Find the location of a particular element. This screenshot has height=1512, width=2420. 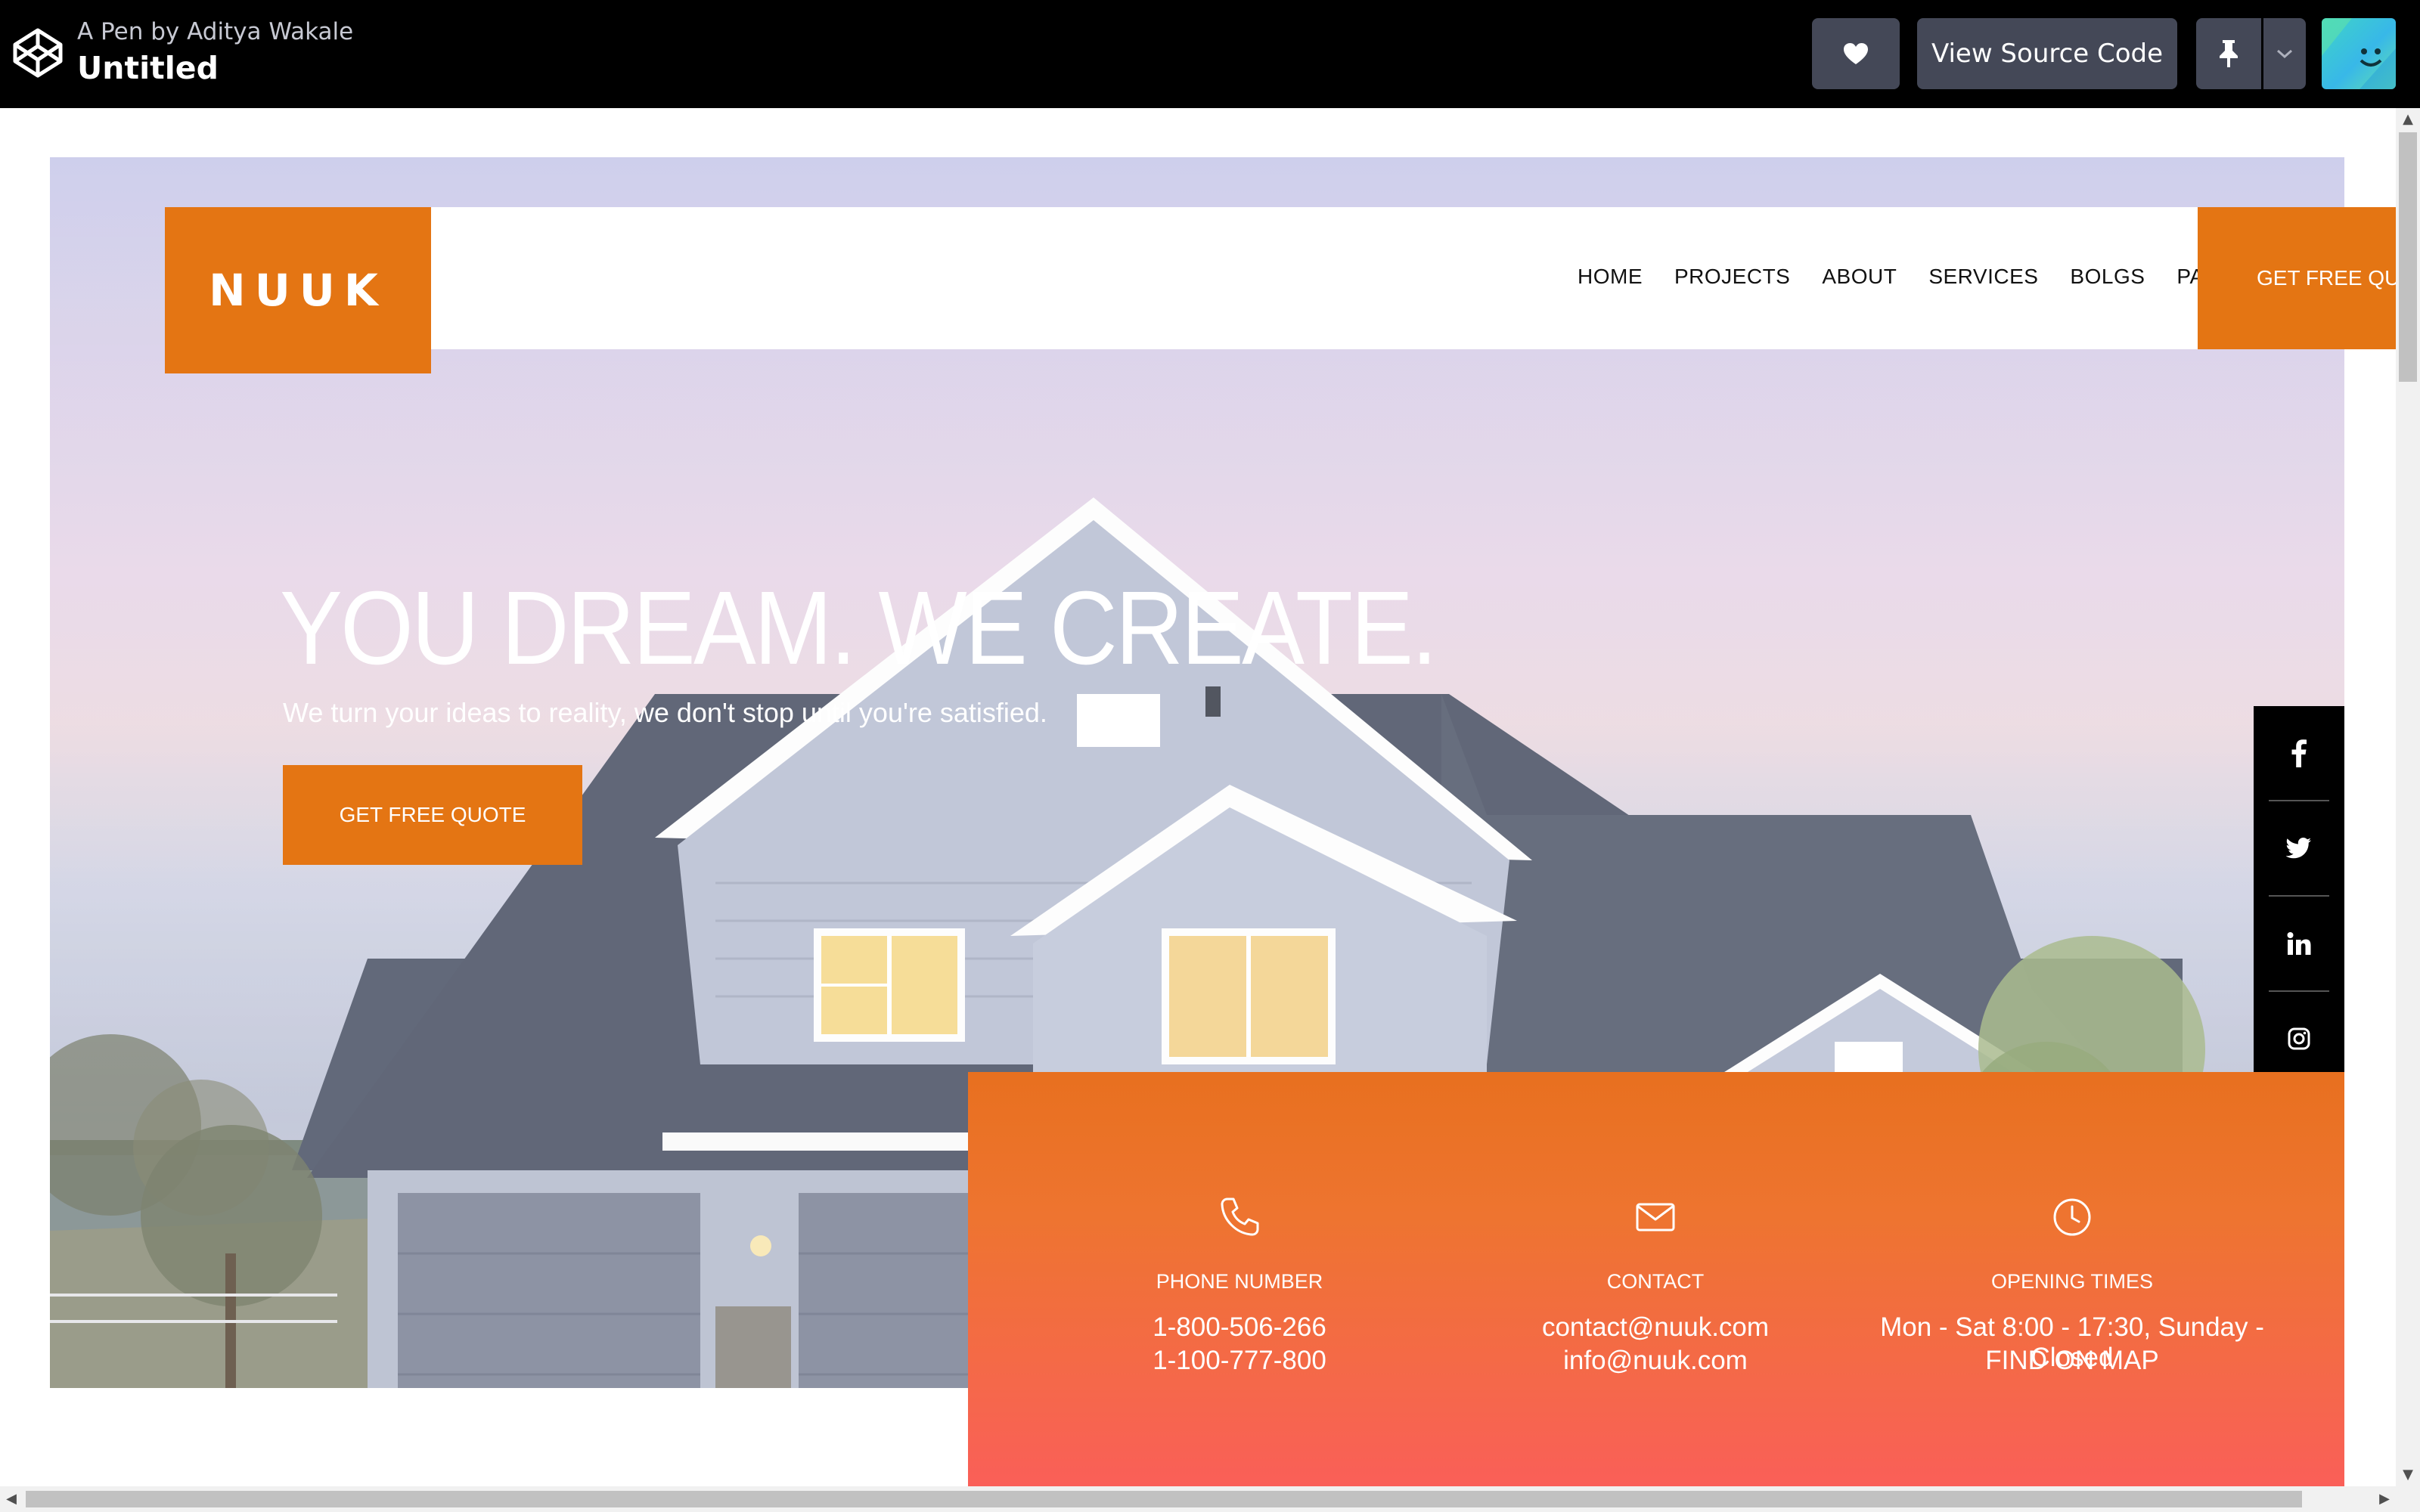

nav-about: ABOUT is located at coordinates (1859, 277).